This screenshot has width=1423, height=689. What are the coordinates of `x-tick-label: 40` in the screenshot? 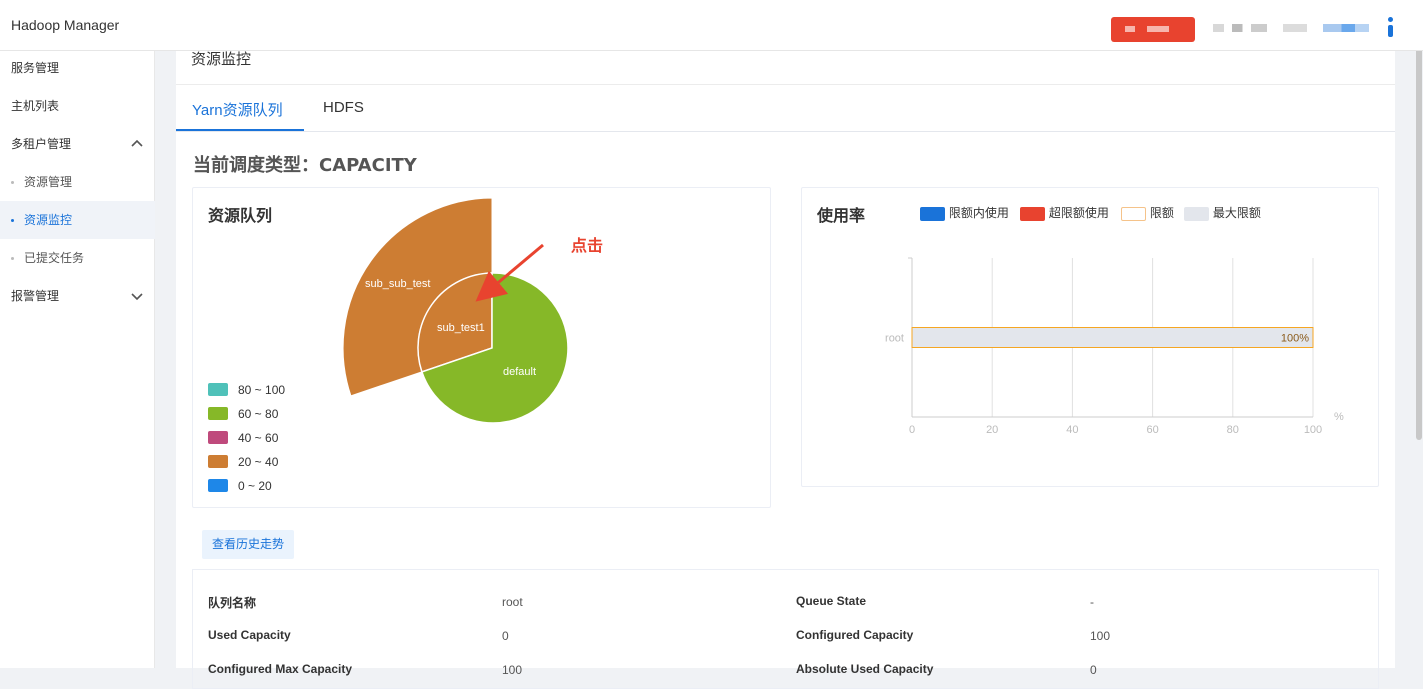 It's located at (1072, 430).